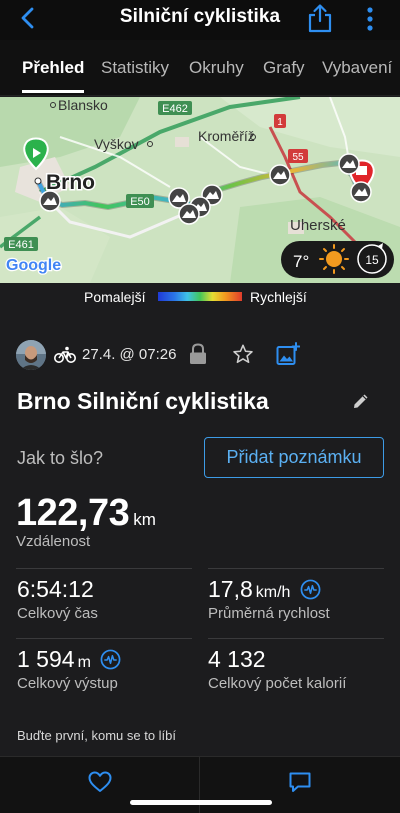 This screenshot has width=400, height=813. I want to click on wind-speed-text: 15, so click(372, 260).